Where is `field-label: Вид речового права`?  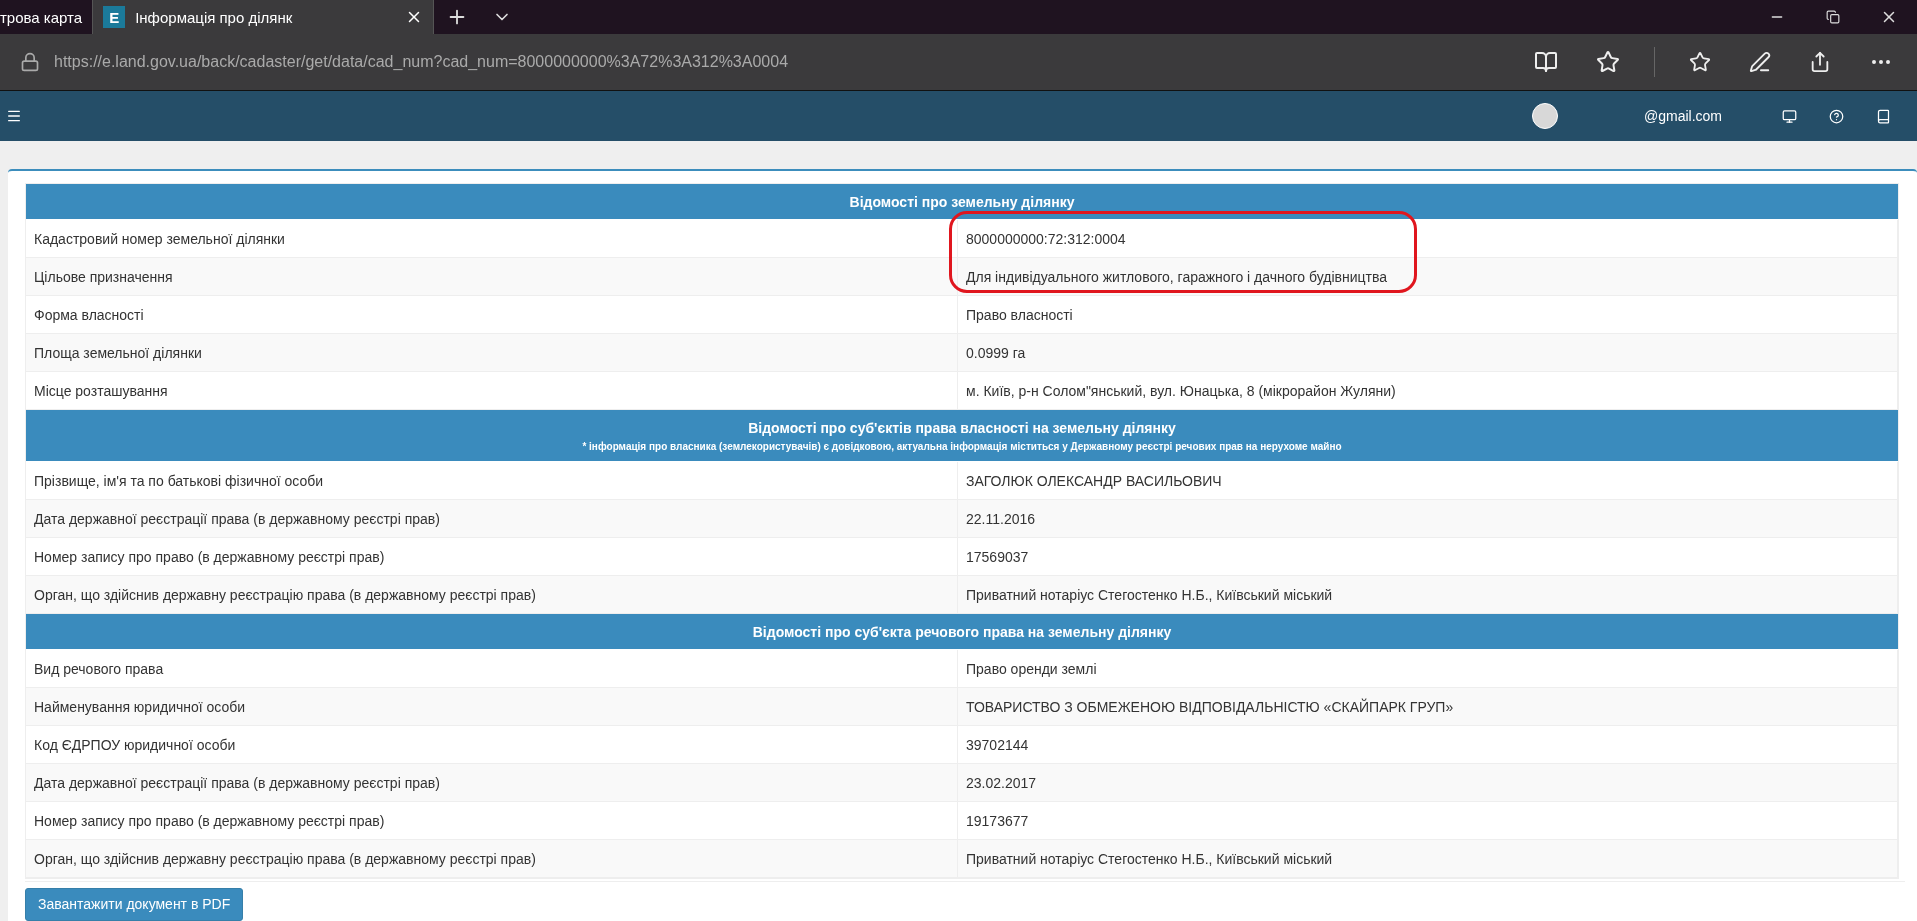 field-label: Вид речового права is located at coordinates (492, 668).